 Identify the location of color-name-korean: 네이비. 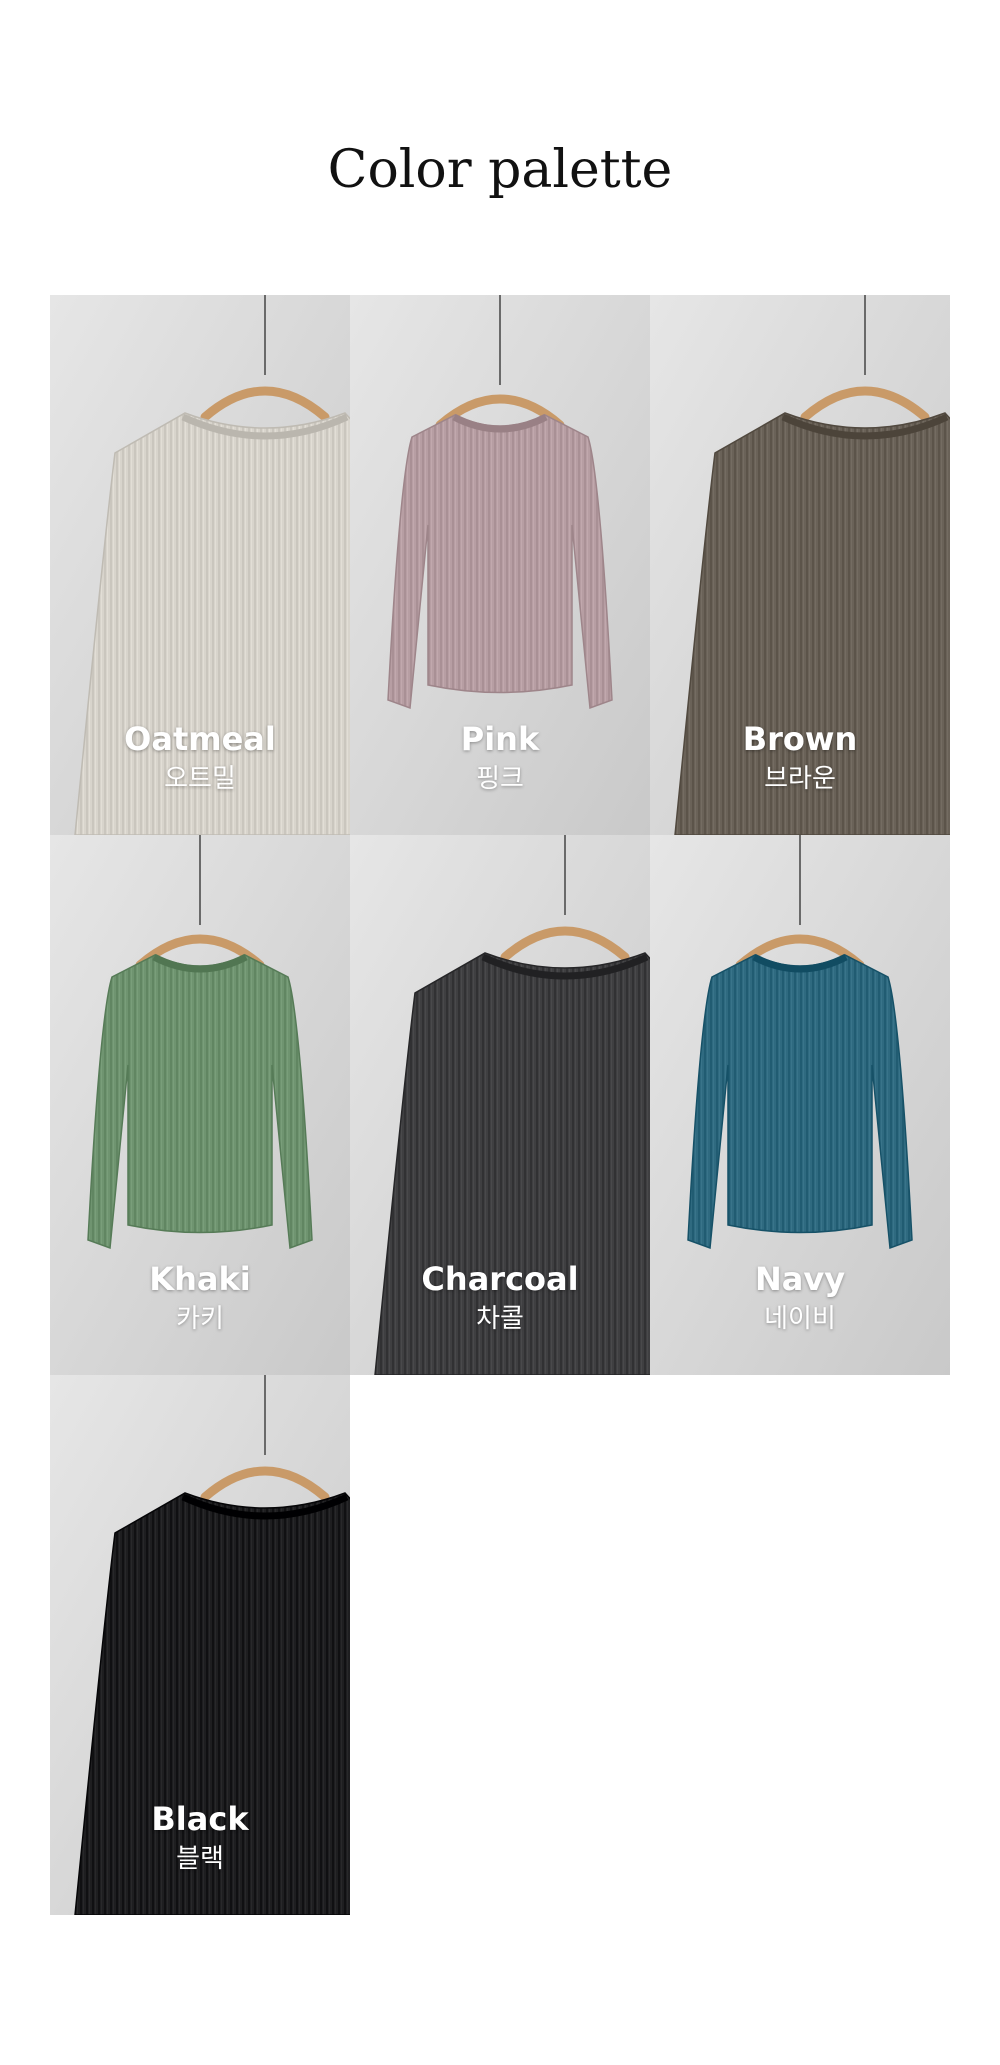
(800, 1319).